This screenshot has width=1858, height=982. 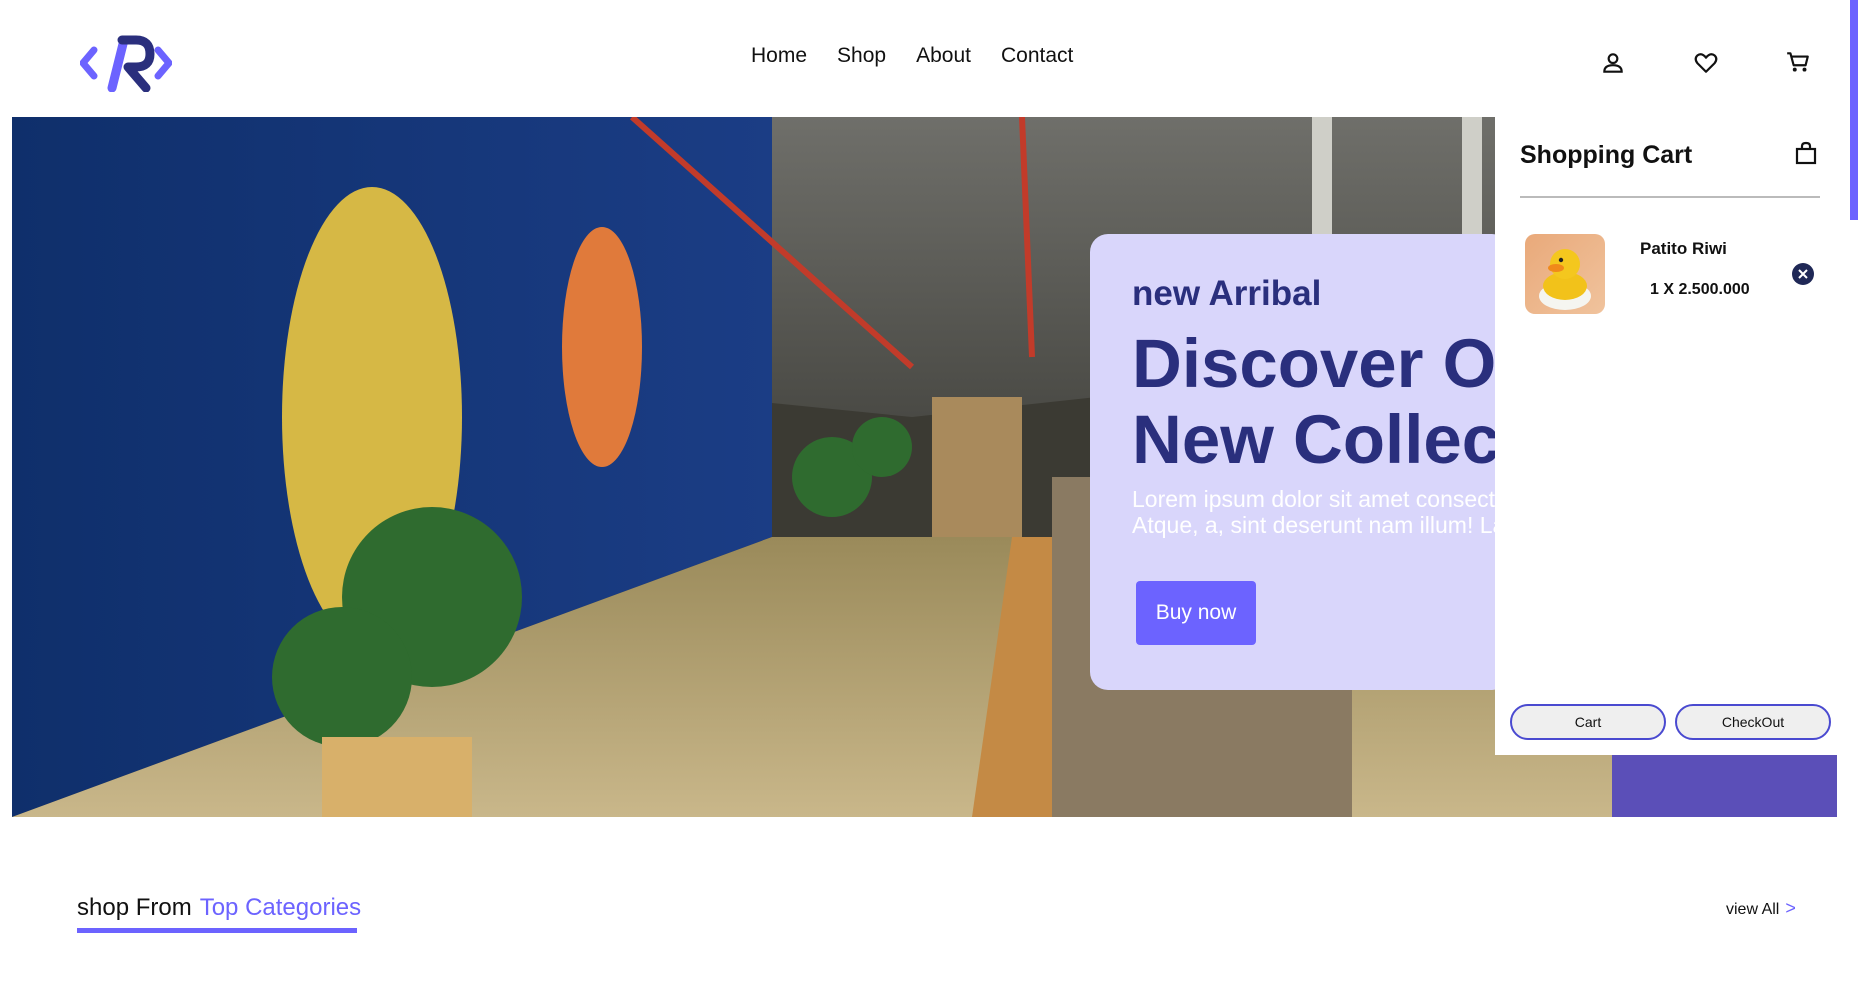 I want to click on remove-item-icon, so click(x=1803, y=274).